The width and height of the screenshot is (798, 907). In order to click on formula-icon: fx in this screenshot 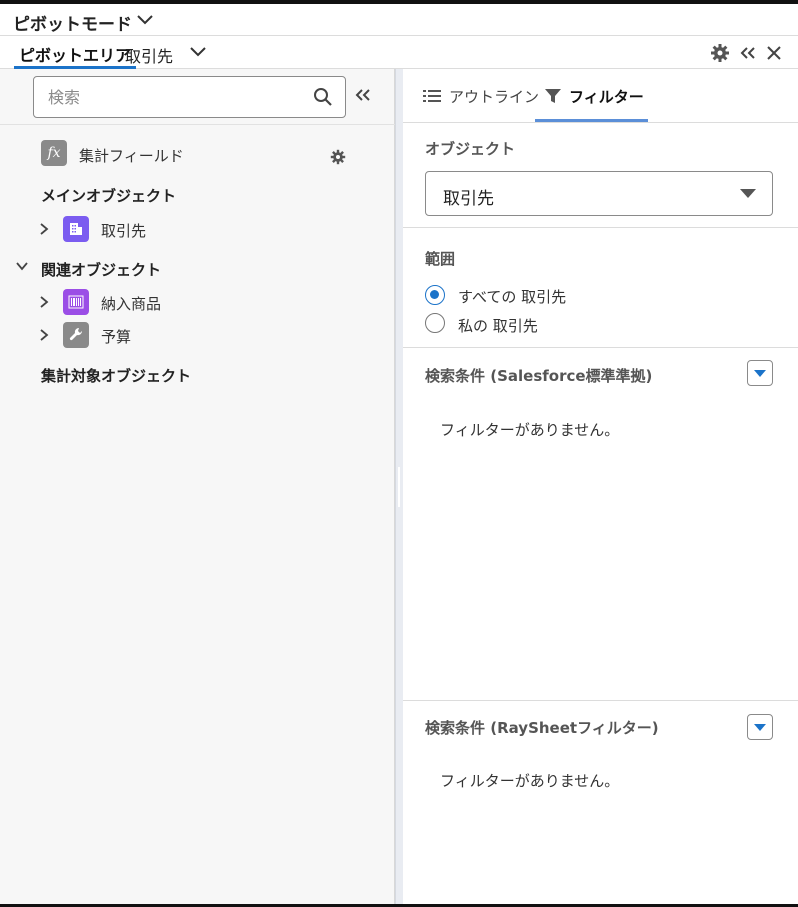, I will do `click(54, 153)`.